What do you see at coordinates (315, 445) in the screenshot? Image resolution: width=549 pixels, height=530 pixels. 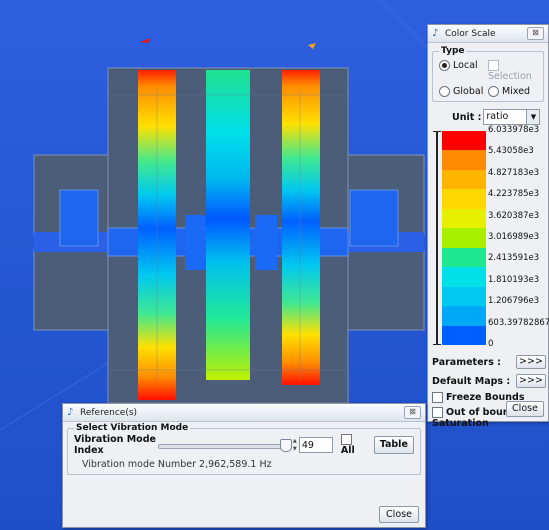 I see `mode-index-input: 49` at bounding box center [315, 445].